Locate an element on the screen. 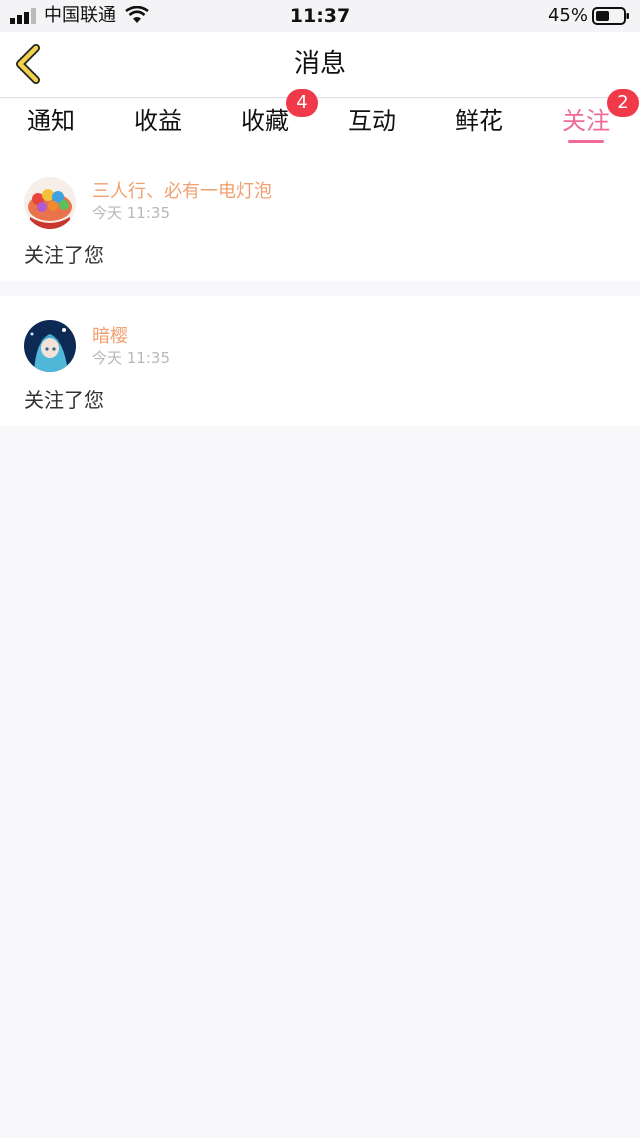  tab-label: 关注 is located at coordinates (586, 121).